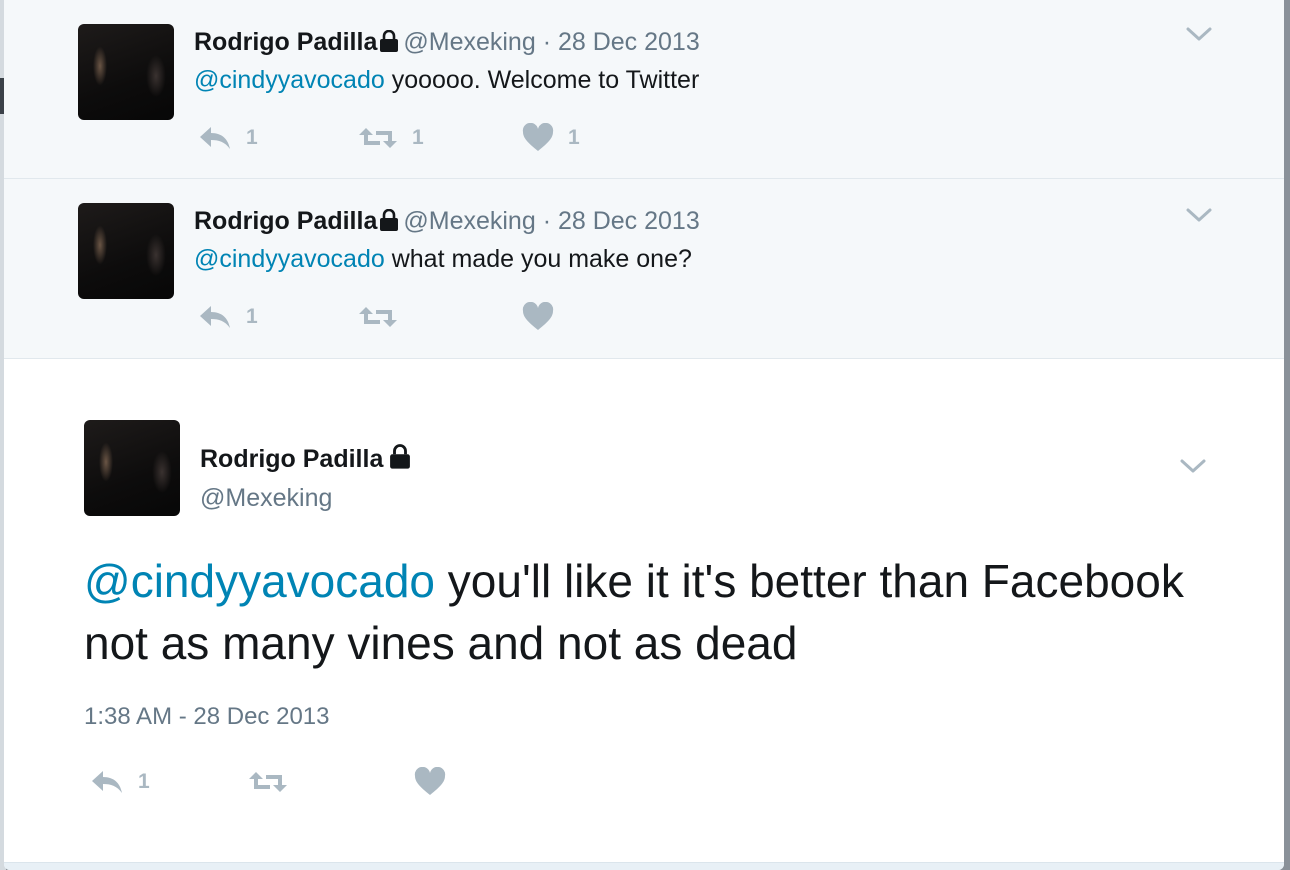 This screenshot has width=1290, height=870. I want to click on like-button: 1, so click(551, 138).